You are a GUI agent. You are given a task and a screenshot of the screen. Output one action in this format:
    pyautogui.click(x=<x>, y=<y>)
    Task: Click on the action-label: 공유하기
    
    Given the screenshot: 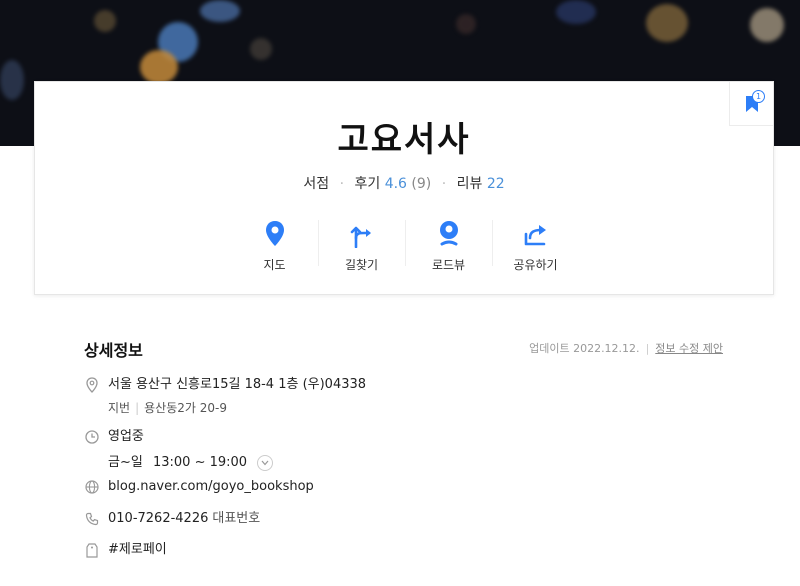 What is the action you would take?
    pyautogui.click(x=535, y=265)
    